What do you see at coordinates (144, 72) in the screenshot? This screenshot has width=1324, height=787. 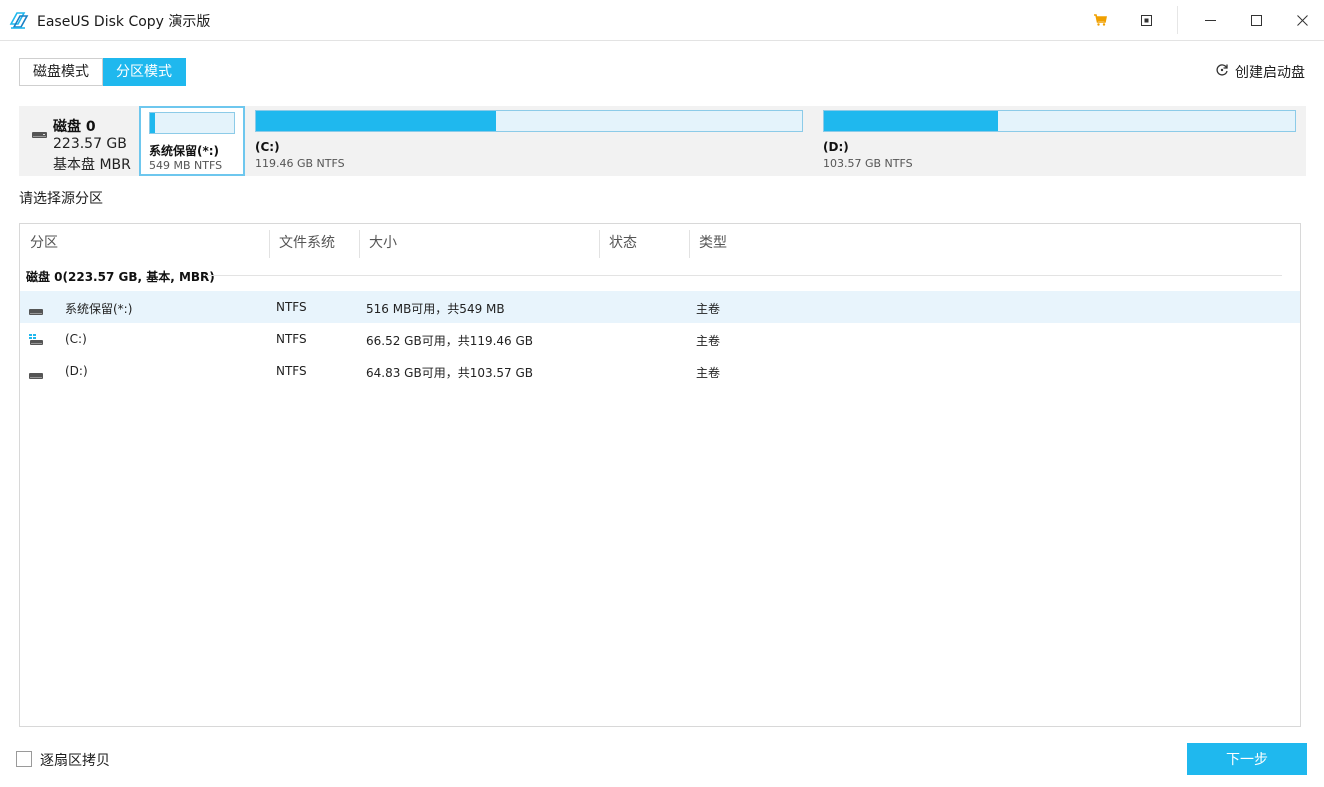 I see `partition-mode-button: 分区模式` at bounding box center [144, 72].